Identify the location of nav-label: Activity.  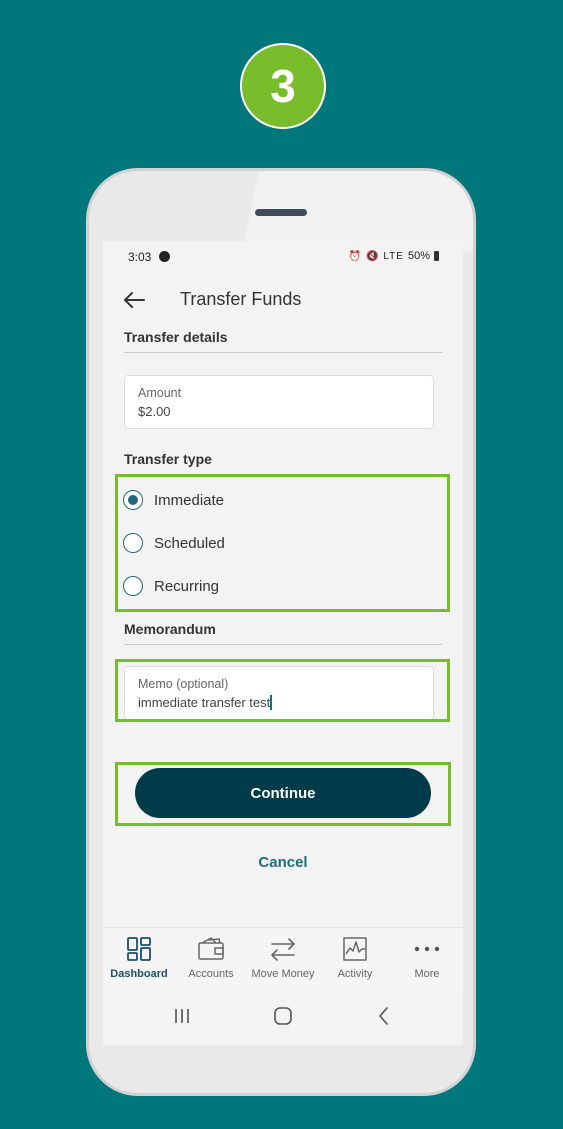
(355, 974).